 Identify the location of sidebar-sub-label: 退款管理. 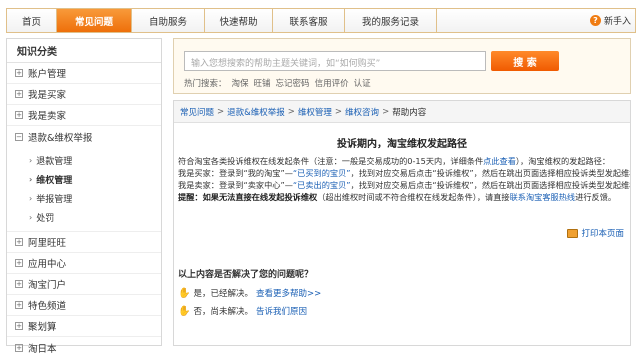
(54, 162).